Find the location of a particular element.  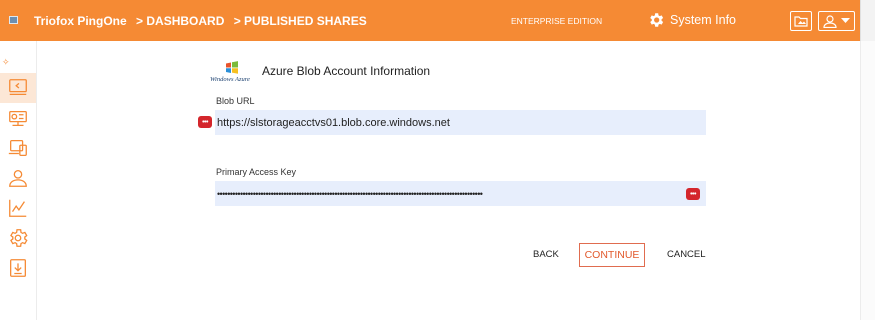

system-info-button: System Info is located at coordinates (691, 20).